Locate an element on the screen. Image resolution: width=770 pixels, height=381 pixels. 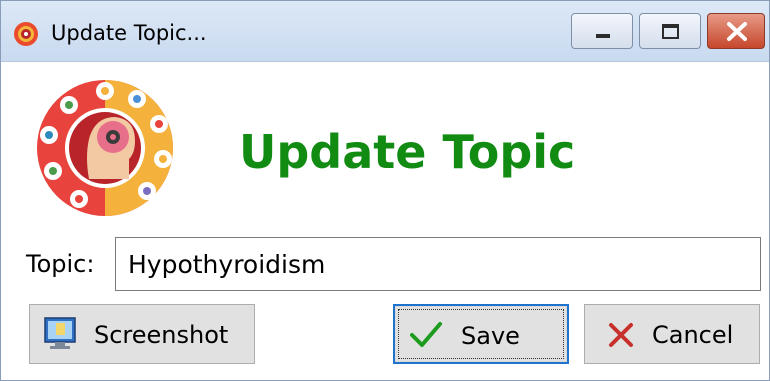
save-label: Save is located at coordinates (490, 336).